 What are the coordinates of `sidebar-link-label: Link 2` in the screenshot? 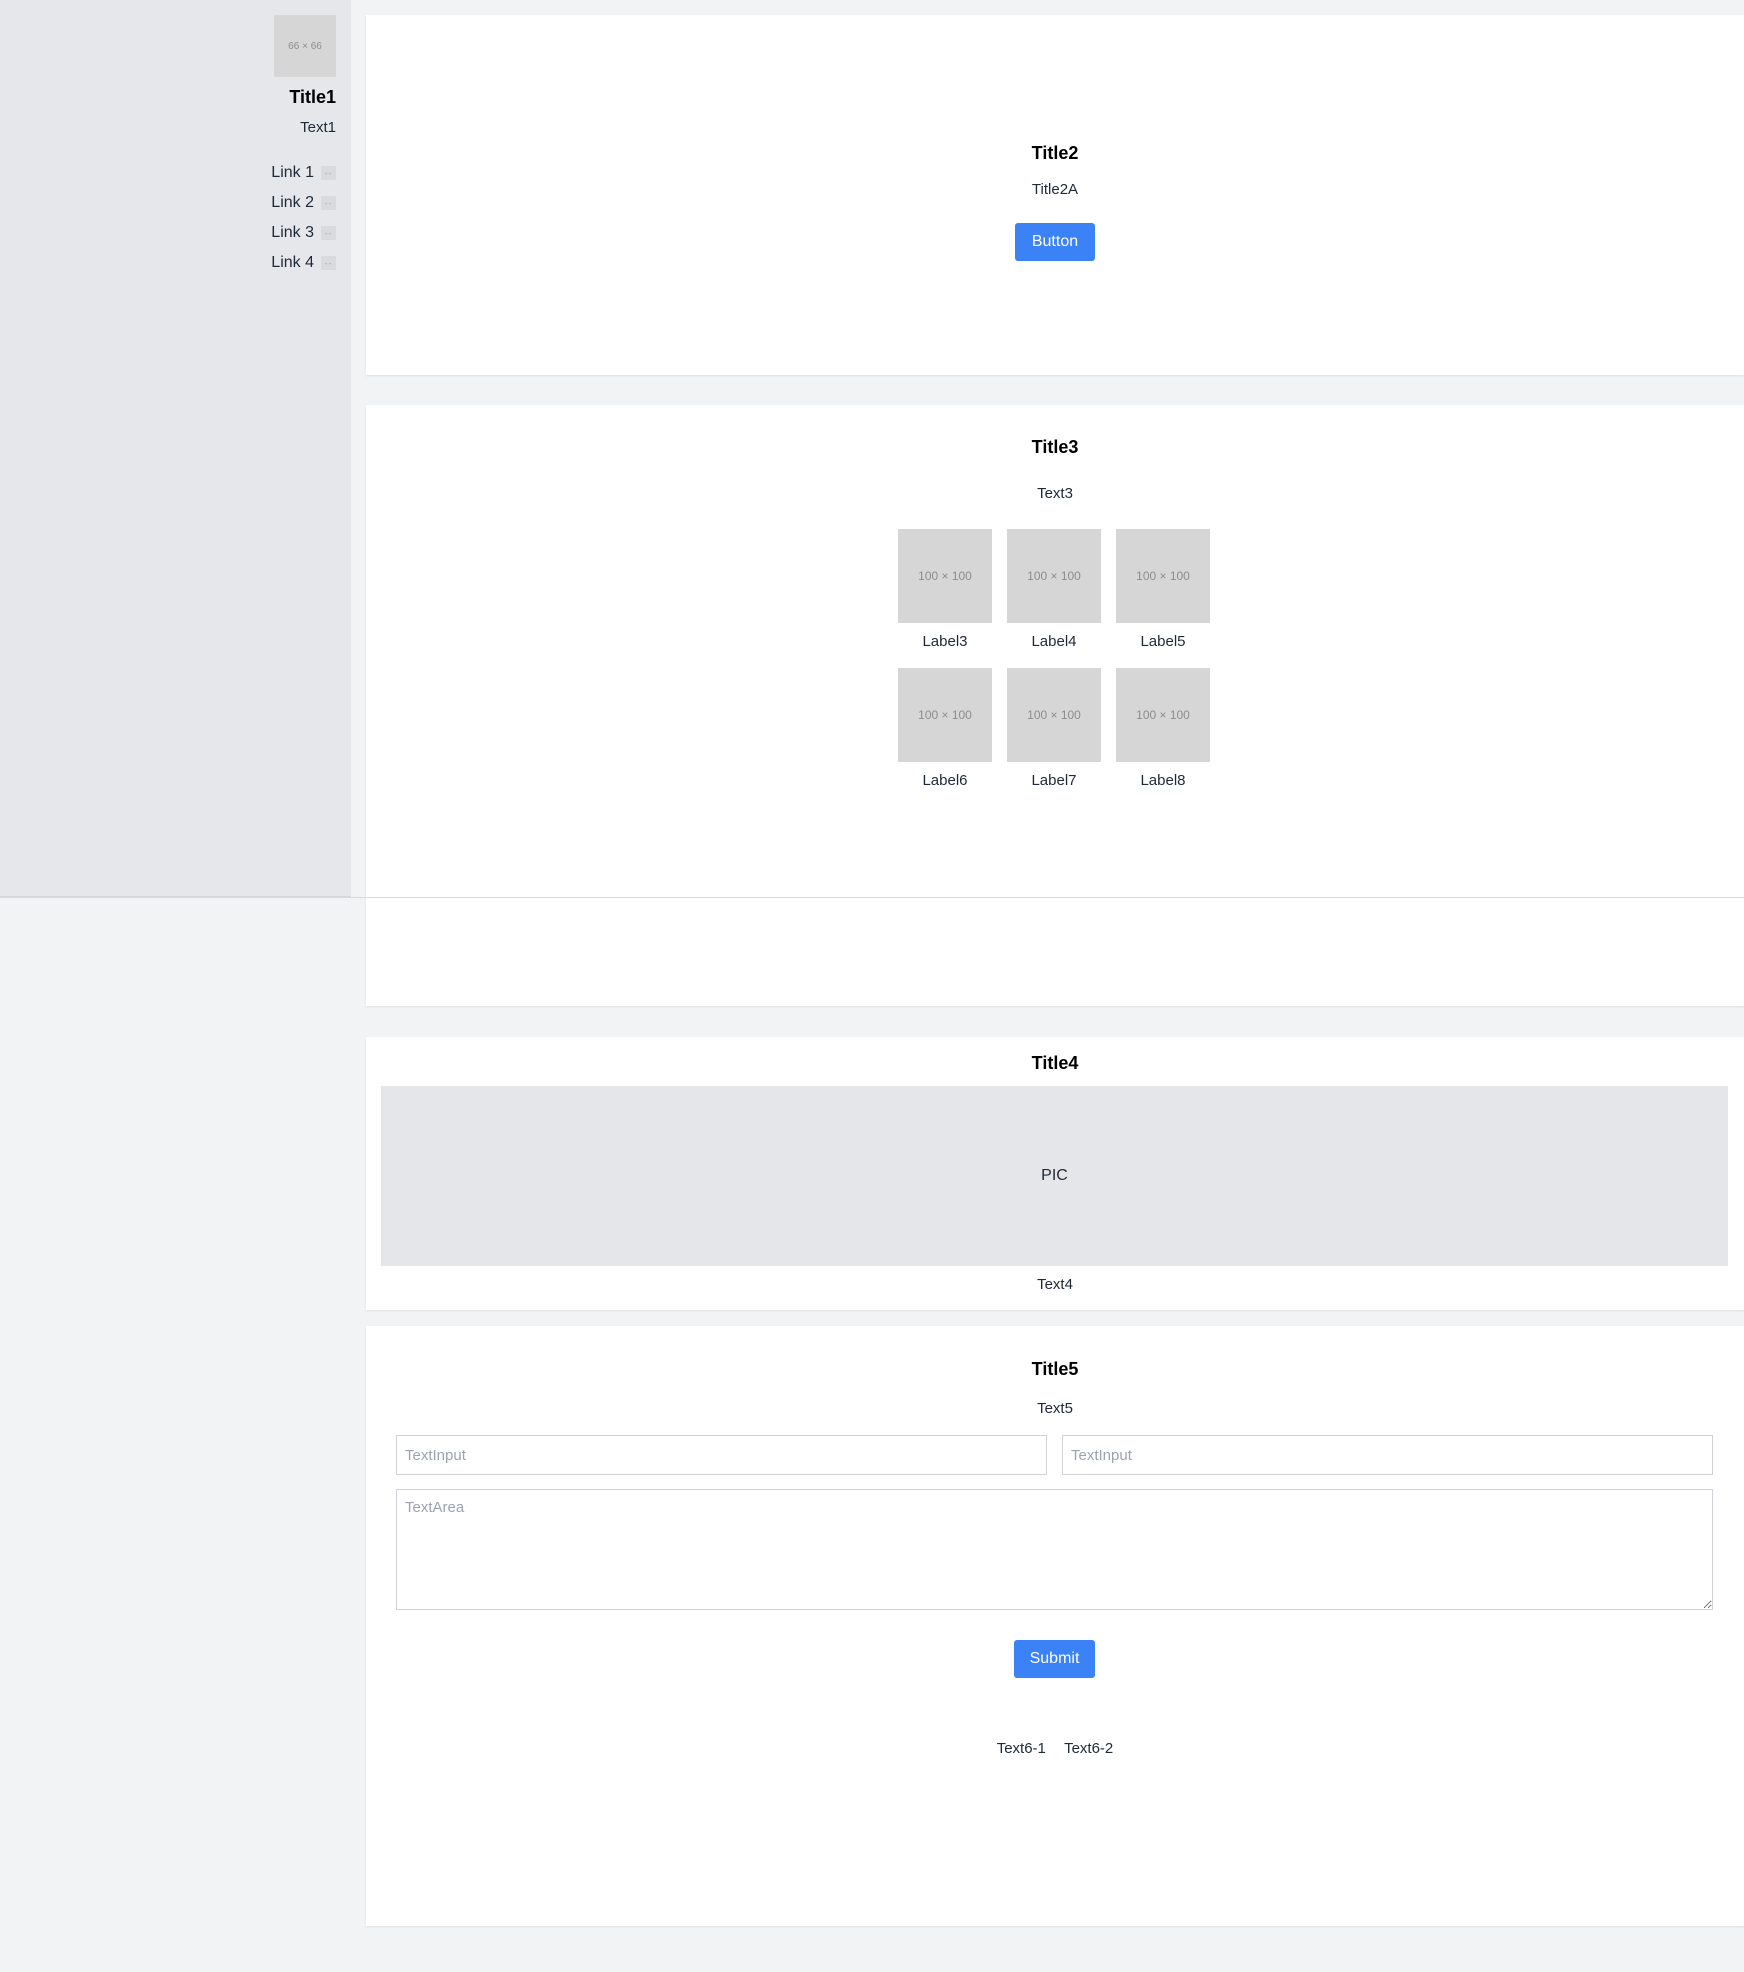 It's located at (292, 202).